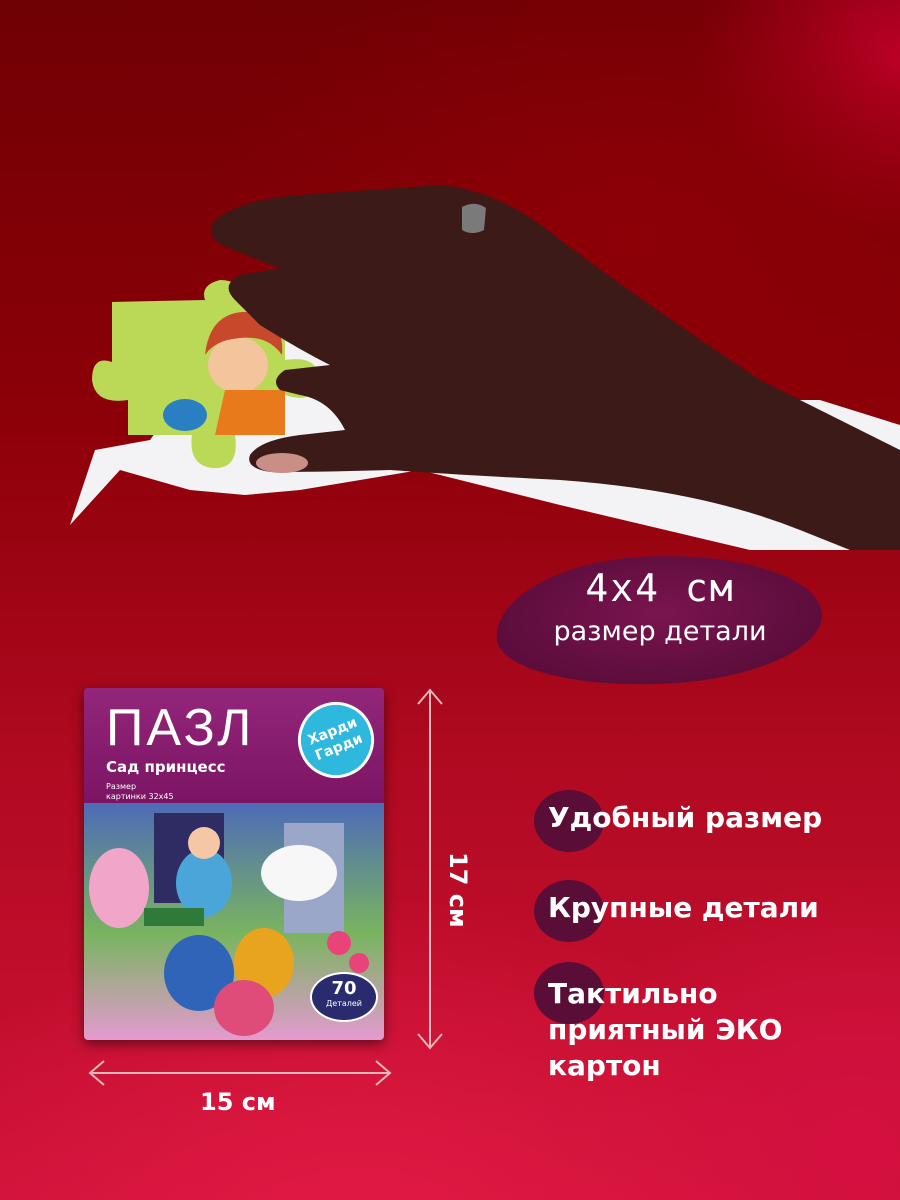 The height and width of the screenshot is (1200, 900). What do you see at coordinates (683, 907) in the screenshot?
I see `feature-item: Крупные детали` at bounding box center [683, 907].